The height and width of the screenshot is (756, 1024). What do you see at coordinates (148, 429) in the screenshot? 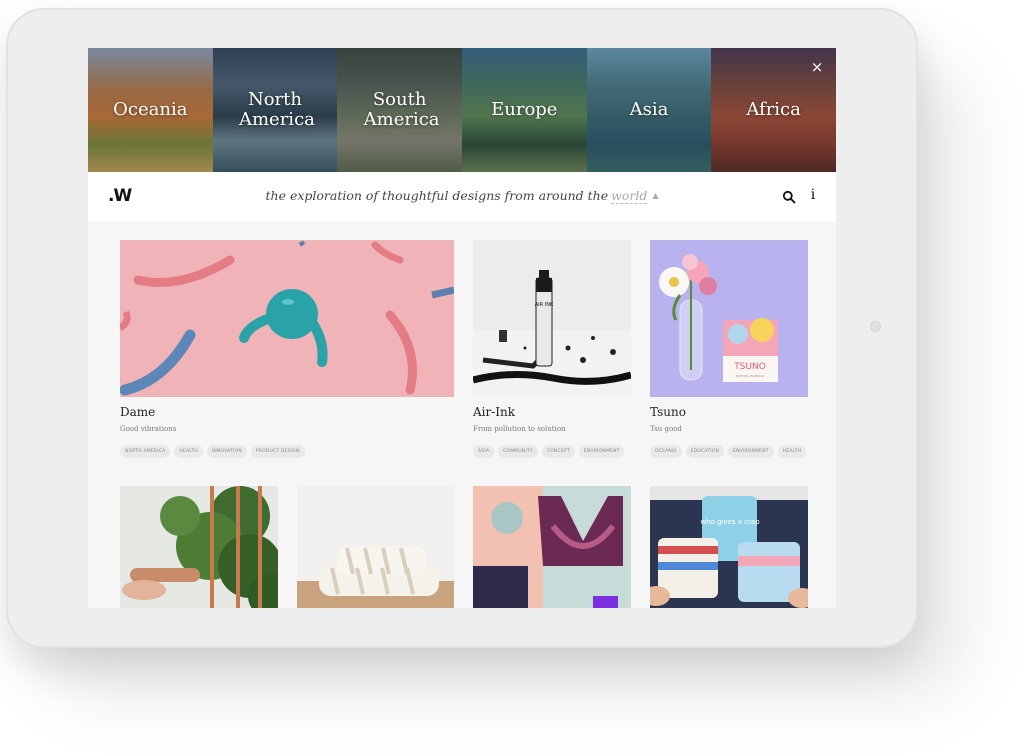
I see `card-subtitle: Good vibrations` at bounding box center [148, 429].